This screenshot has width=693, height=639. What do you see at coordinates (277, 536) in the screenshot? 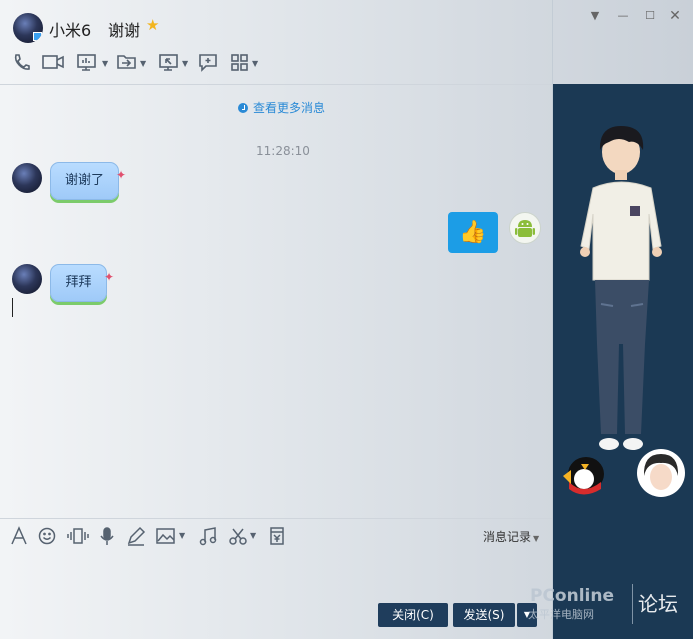
I see `red-packet-icon` at bounding box center [277, 536].